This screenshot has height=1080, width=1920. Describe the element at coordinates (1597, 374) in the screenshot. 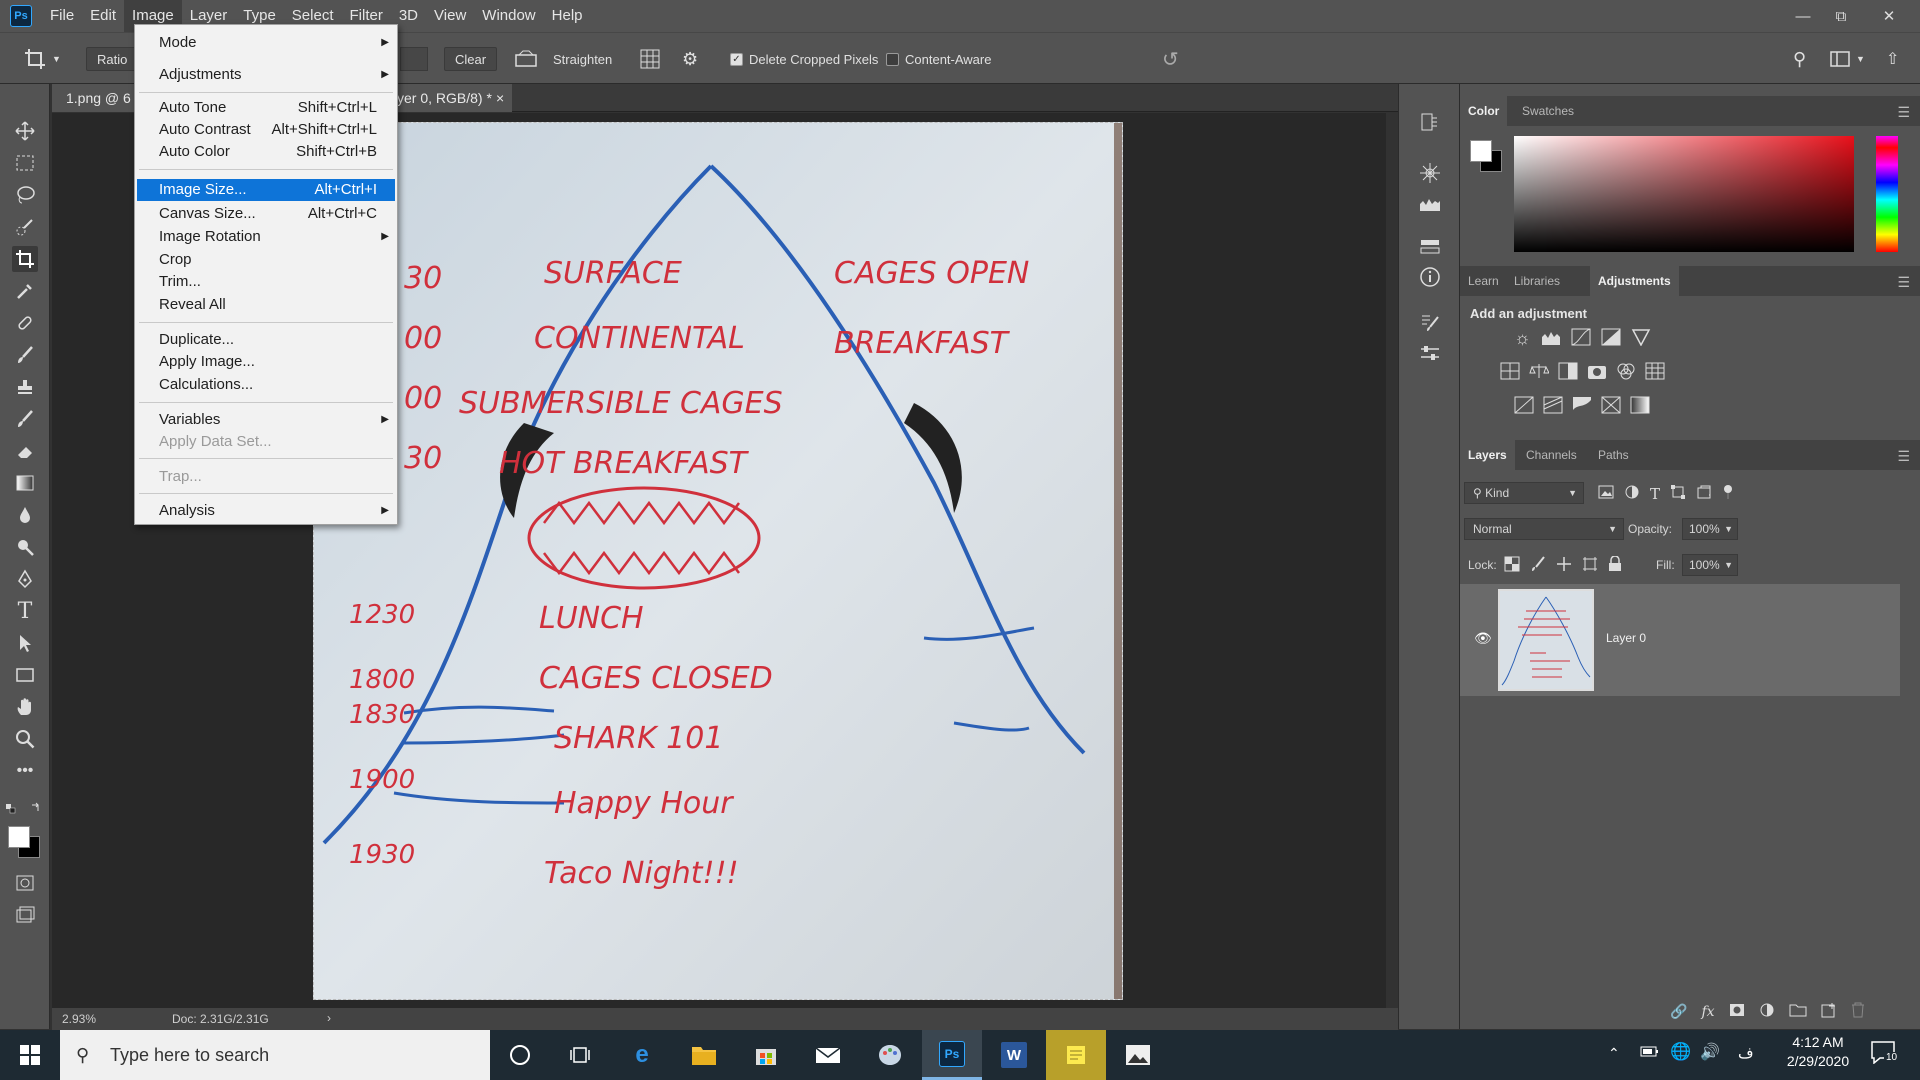

I see `photo-filter-icon` at that location.